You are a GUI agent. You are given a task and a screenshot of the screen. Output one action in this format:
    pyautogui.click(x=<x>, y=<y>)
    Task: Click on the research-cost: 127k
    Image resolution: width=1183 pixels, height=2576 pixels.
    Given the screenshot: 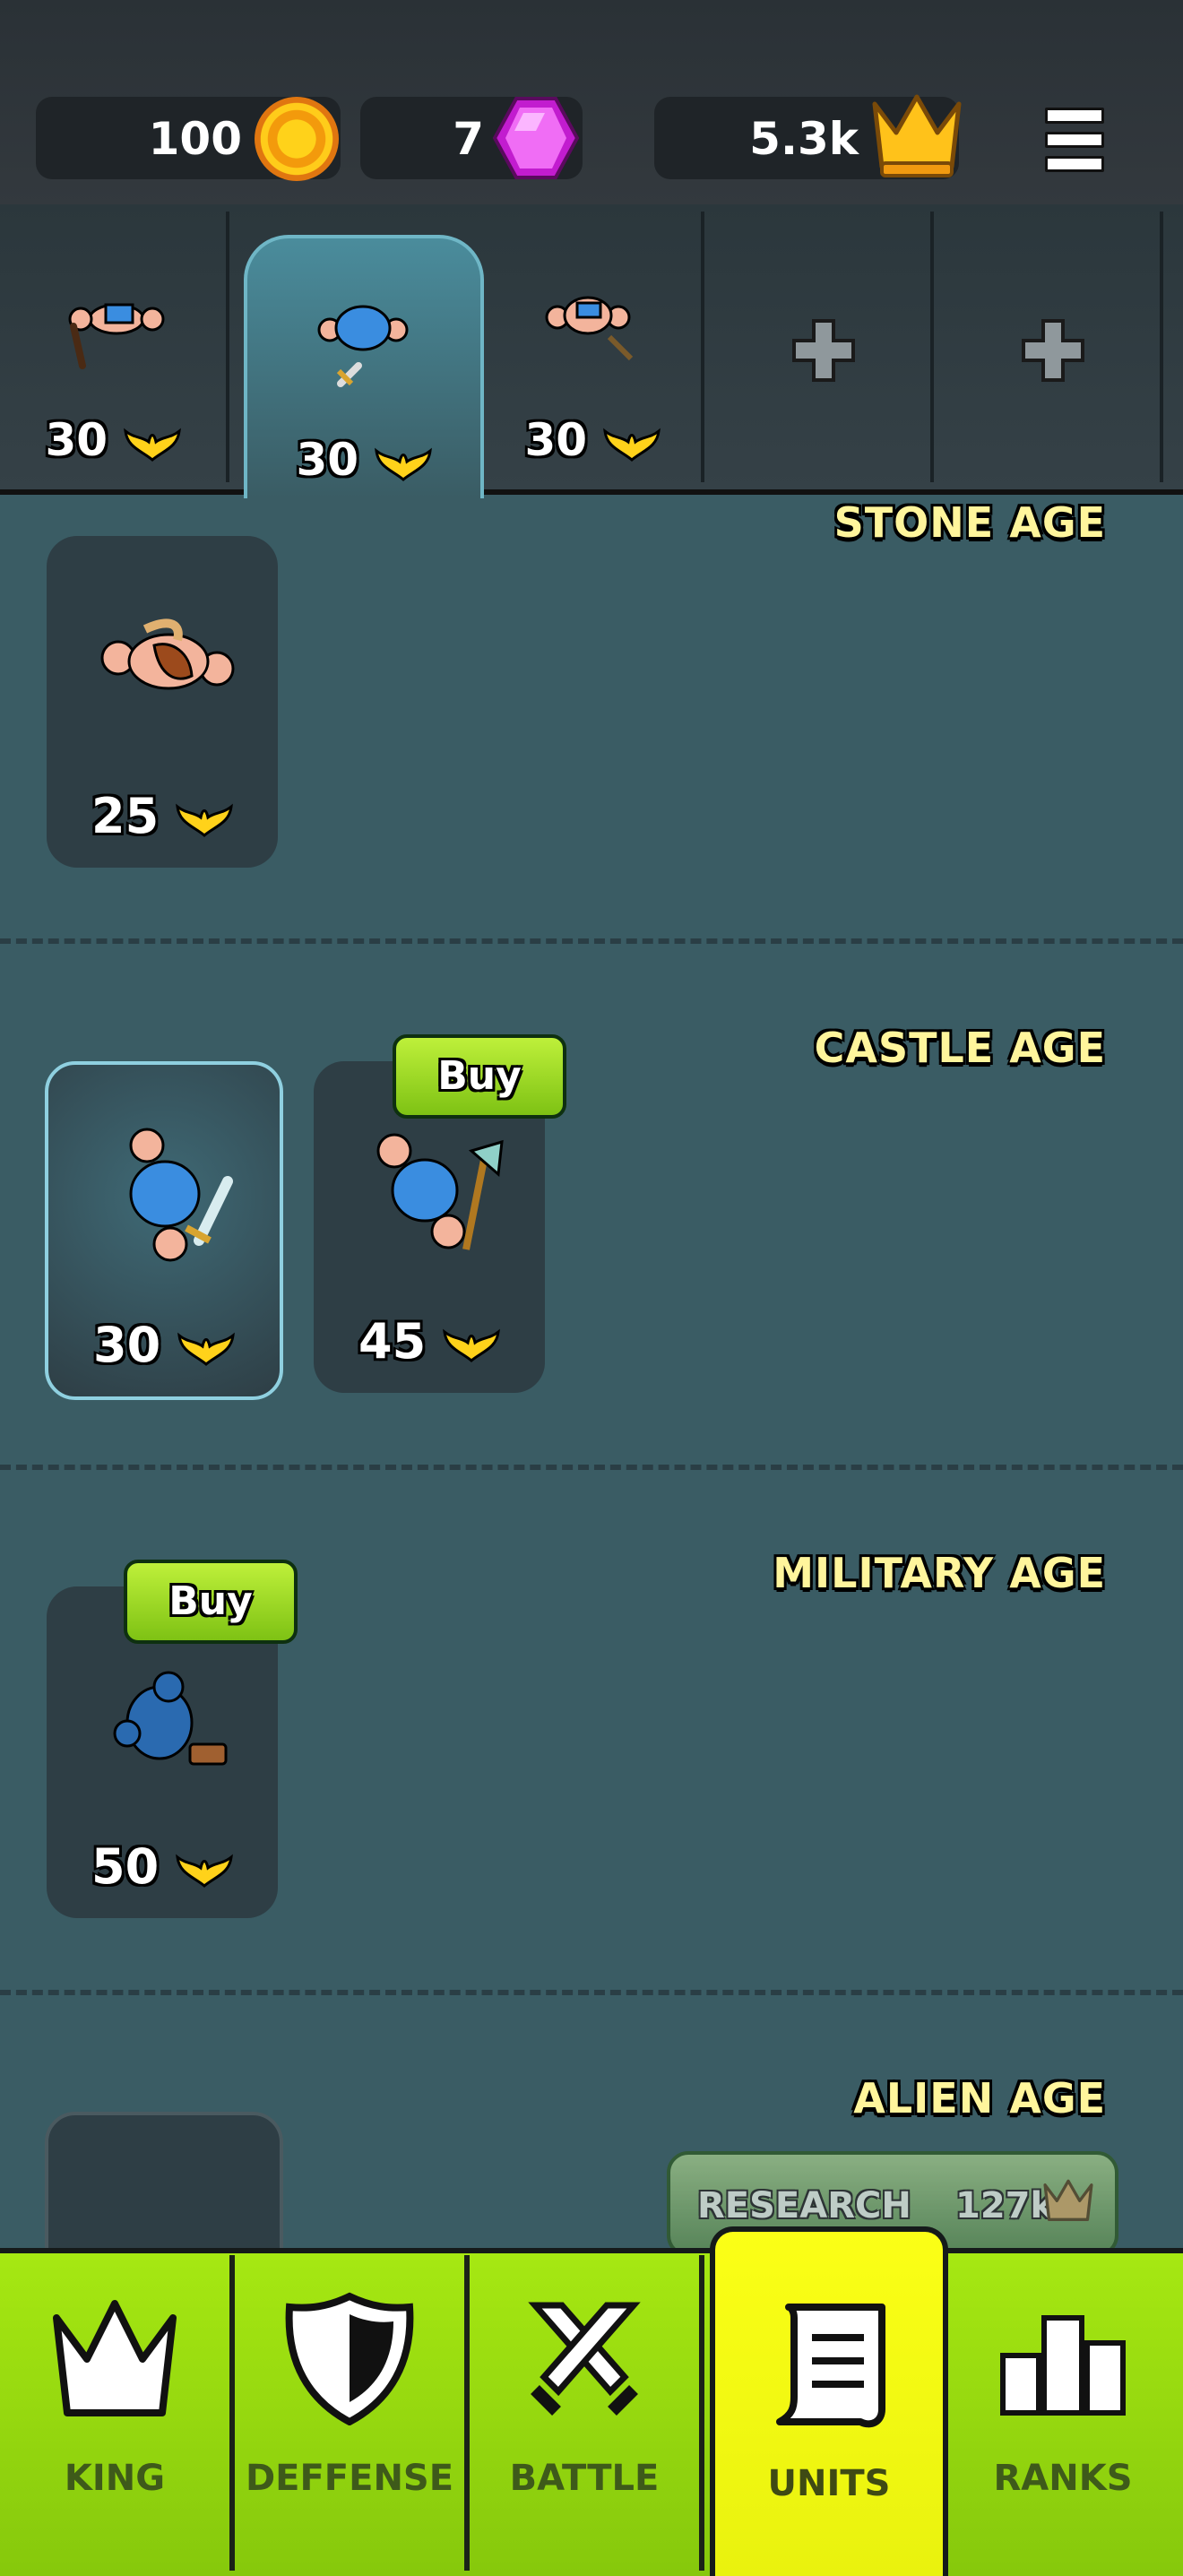 What is the action you would take?
    pyautogui.click(x=1005, y=2205)
    